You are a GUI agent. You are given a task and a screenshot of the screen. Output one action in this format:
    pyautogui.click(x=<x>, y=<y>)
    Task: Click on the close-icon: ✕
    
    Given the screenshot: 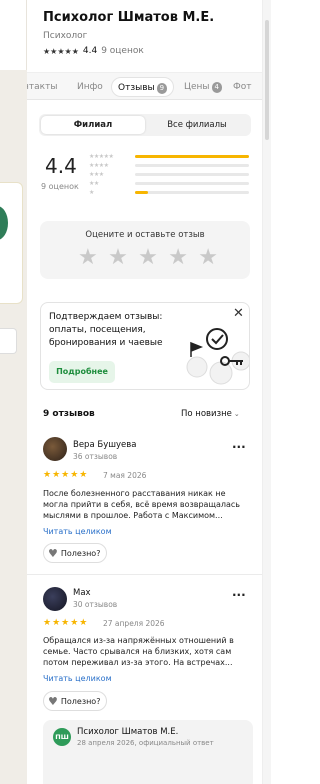 What is the action you would take?
    pyautogui.click(x=238, y=314)
    